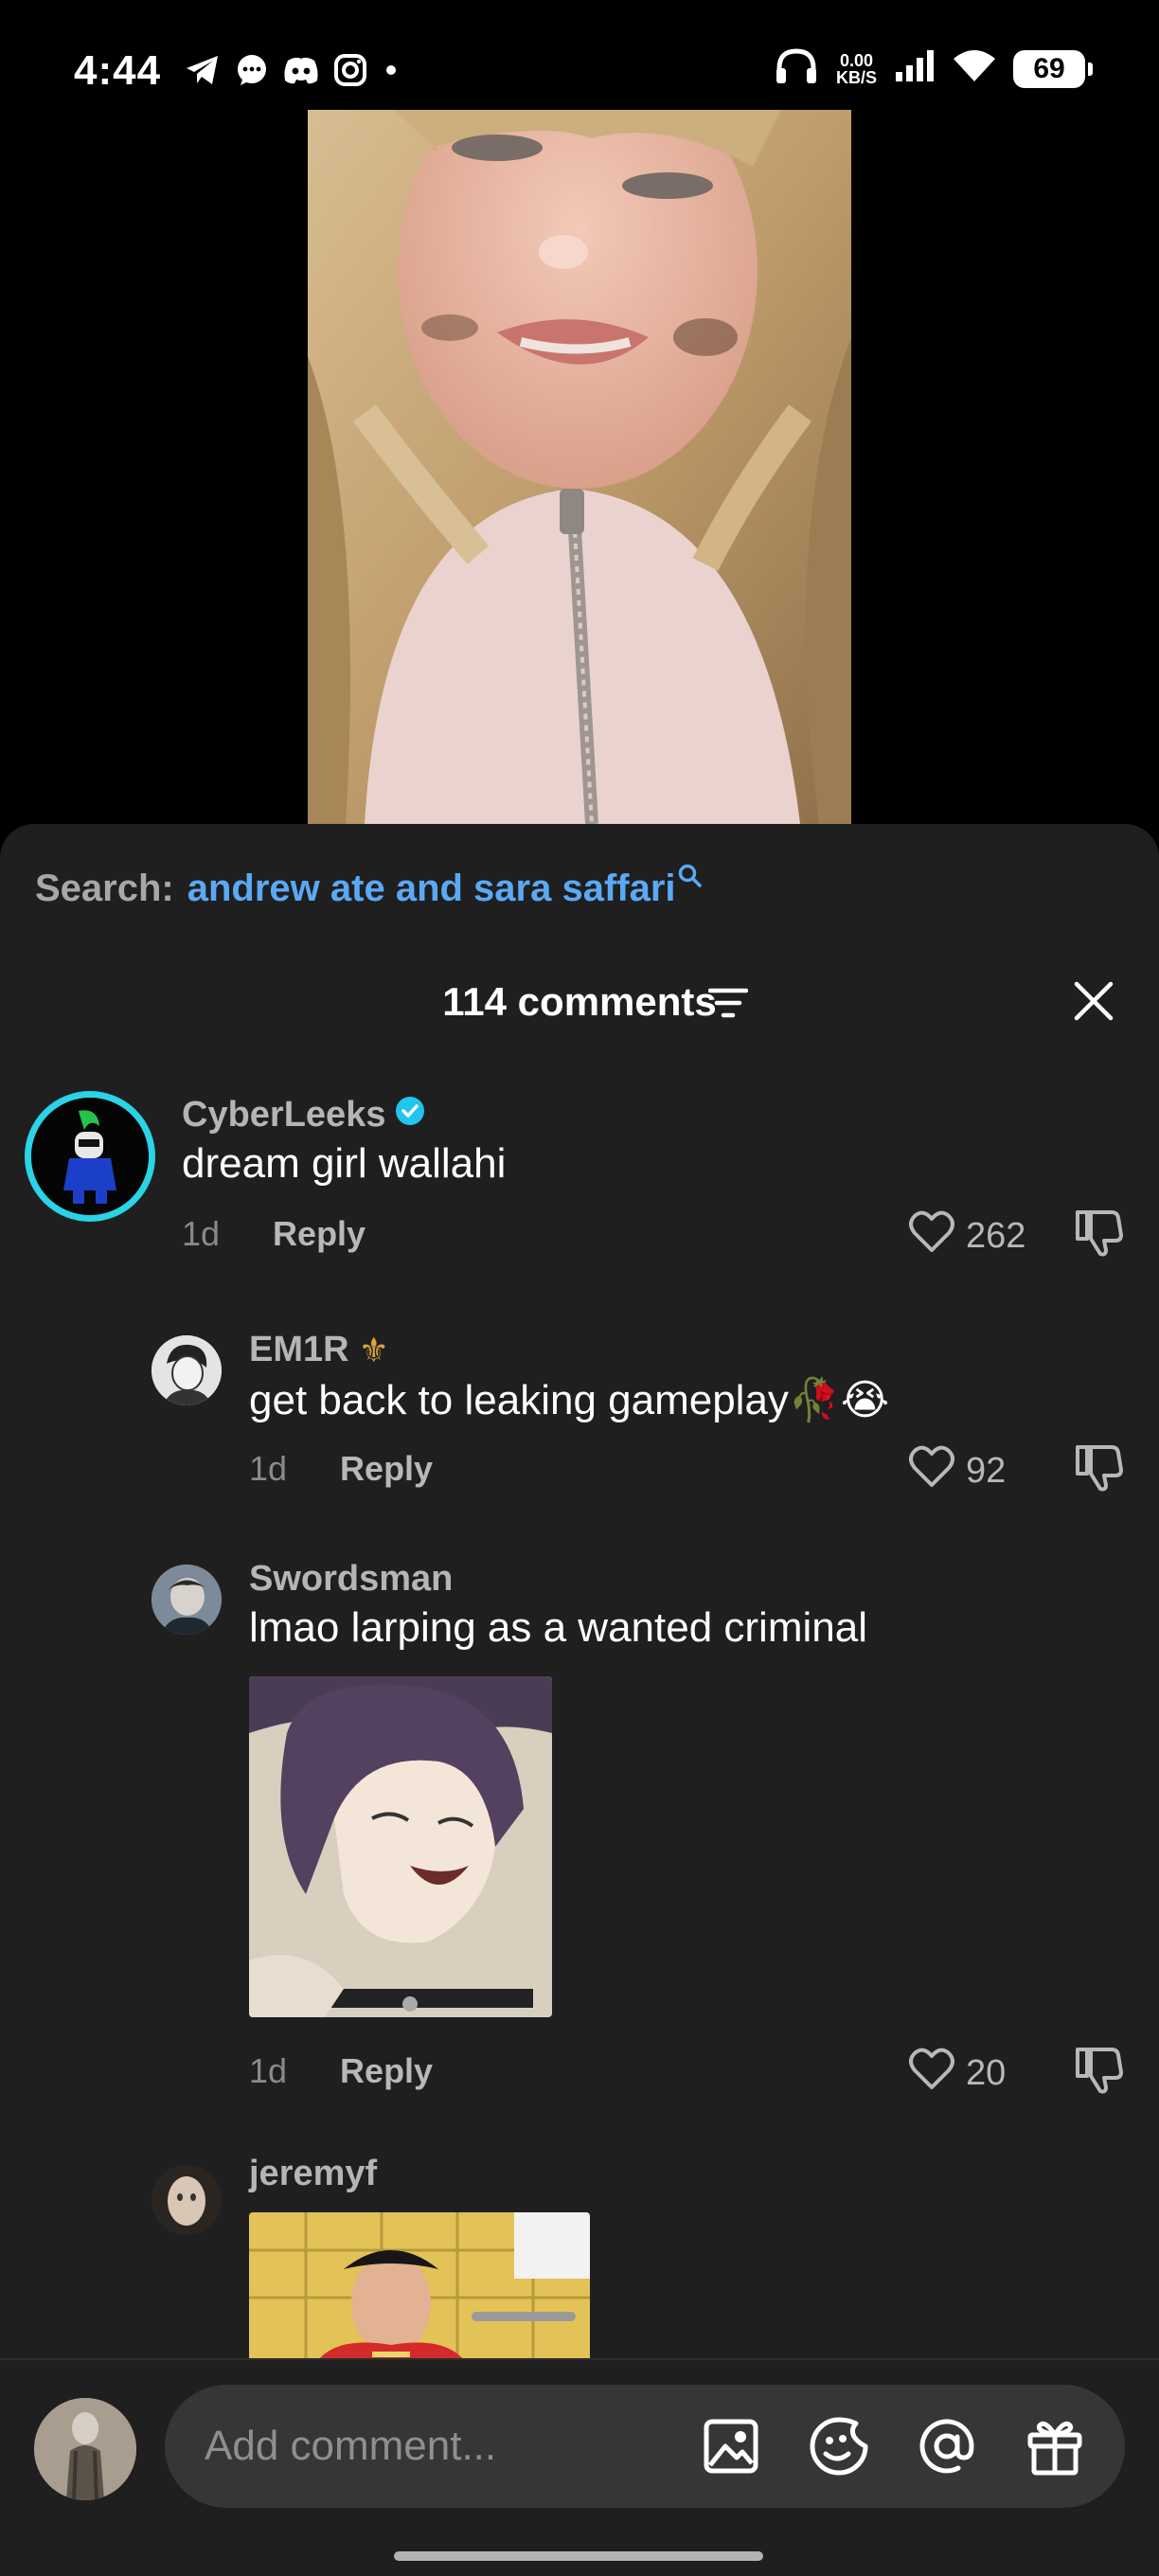  I want to click on instagram-icon, so click(350, 70).